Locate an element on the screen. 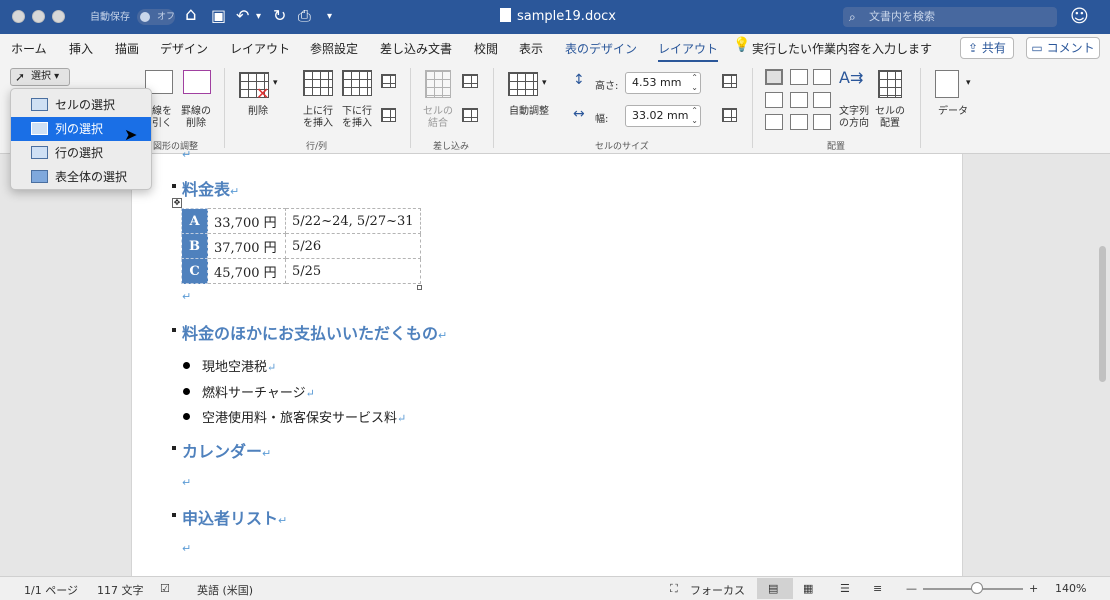 This screenshot has width=1110, height=600. height-value: 4.53 mm is located at coordinates (657, 82).